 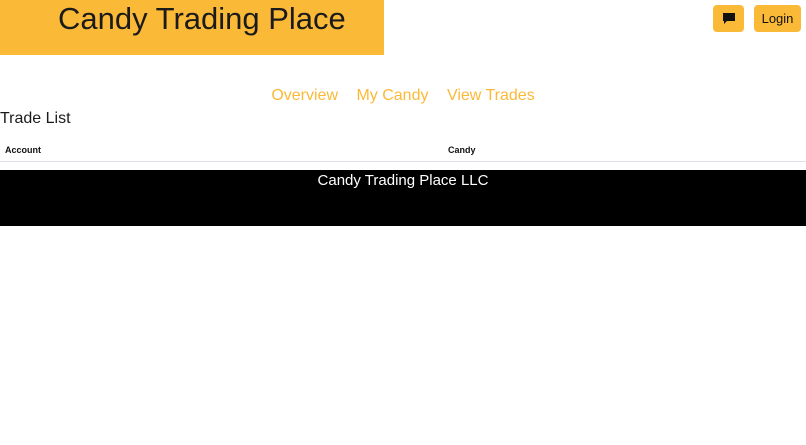 What do you see at coordinates (403, 180) in the screenshot?
I see `footer-text: Candy Trading Place LLC` at bounding box center [403, 180].